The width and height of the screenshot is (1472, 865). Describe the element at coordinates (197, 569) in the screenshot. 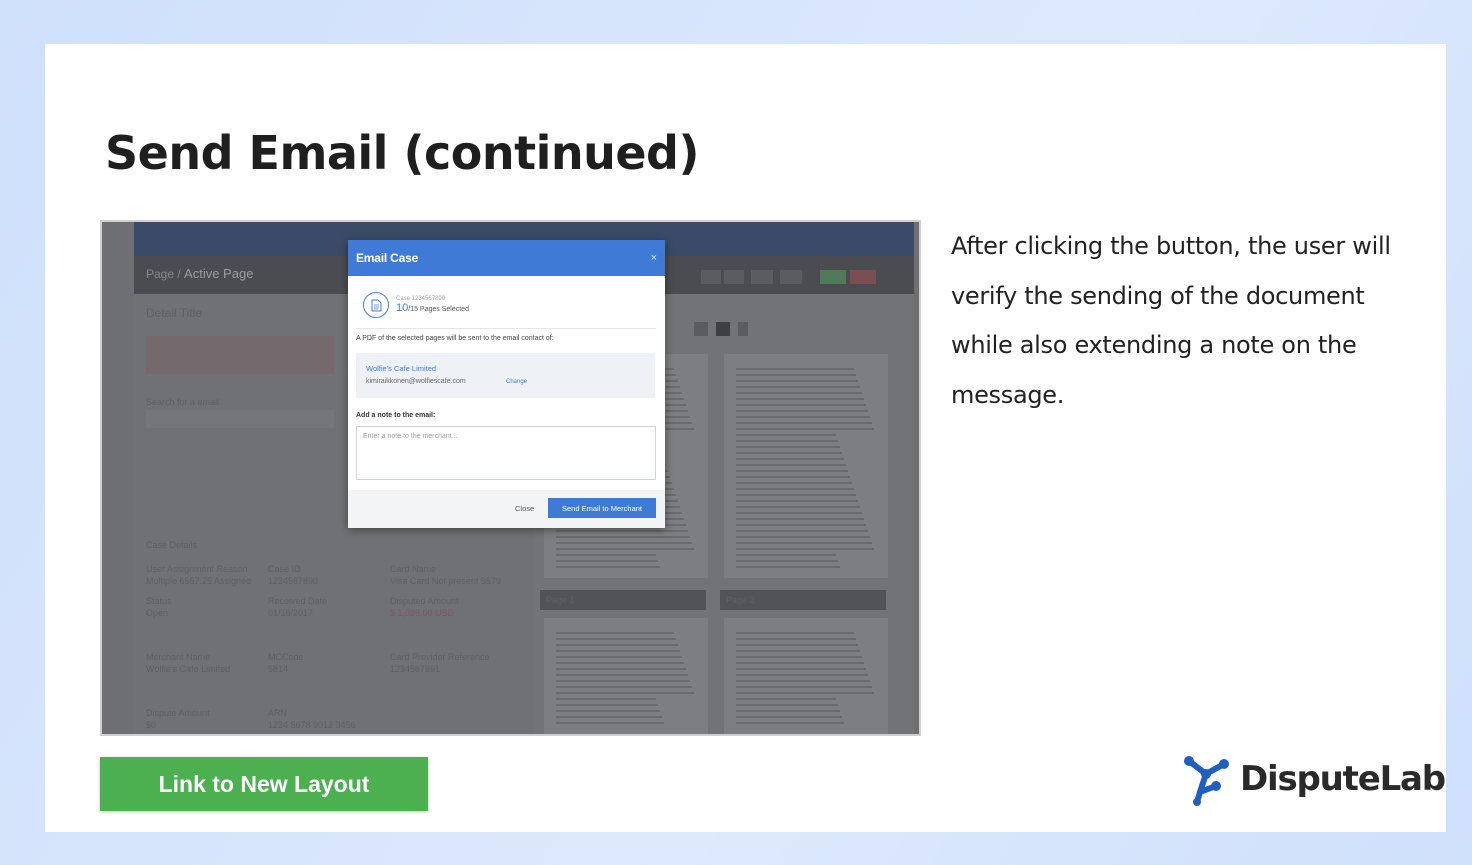

I see `field-label: User Assignment Reason` at that location.